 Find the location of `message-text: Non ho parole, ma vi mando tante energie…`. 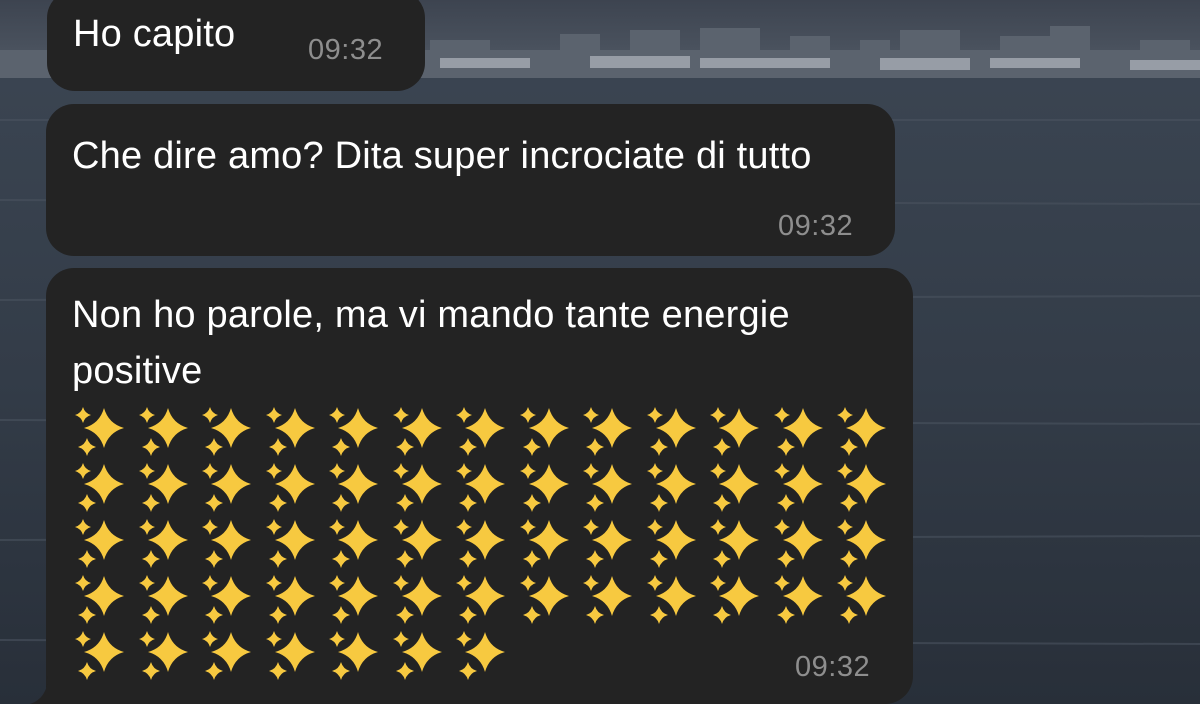

message-text: Non ho parole, ma vi mando tante energie… is located at coordinates (436, 343).